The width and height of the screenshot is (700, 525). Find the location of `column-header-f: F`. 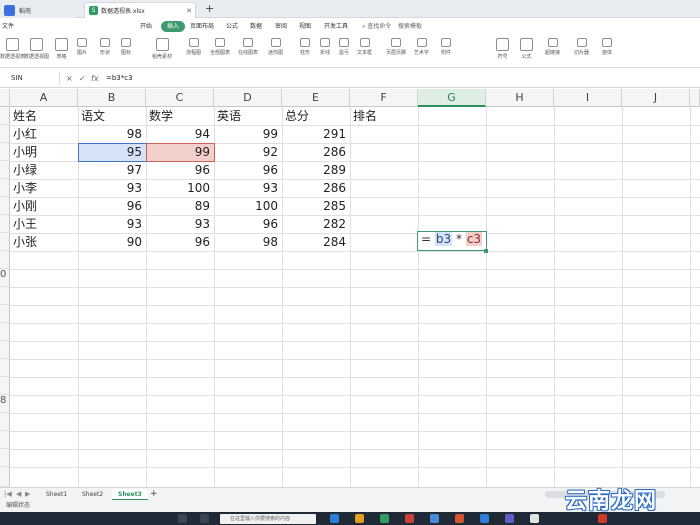

column-header-f: F is located at coordinates (384, 98).